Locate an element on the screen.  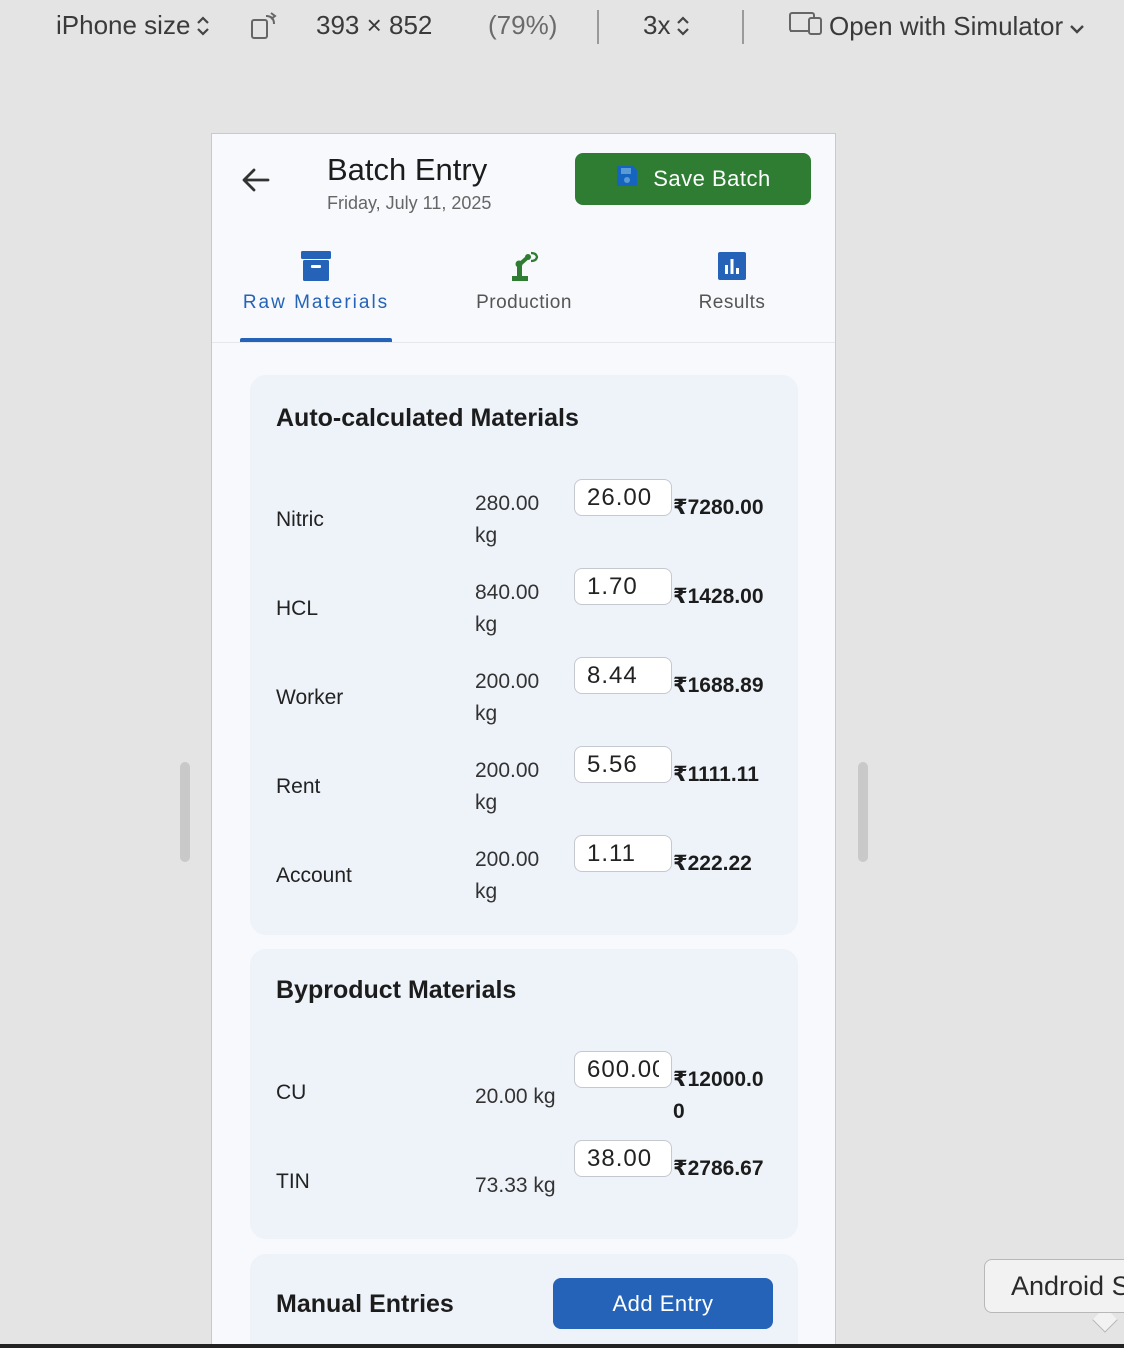
material-row: CU20.00 kg₹12000.00 is located at coordinates (524, 1096).